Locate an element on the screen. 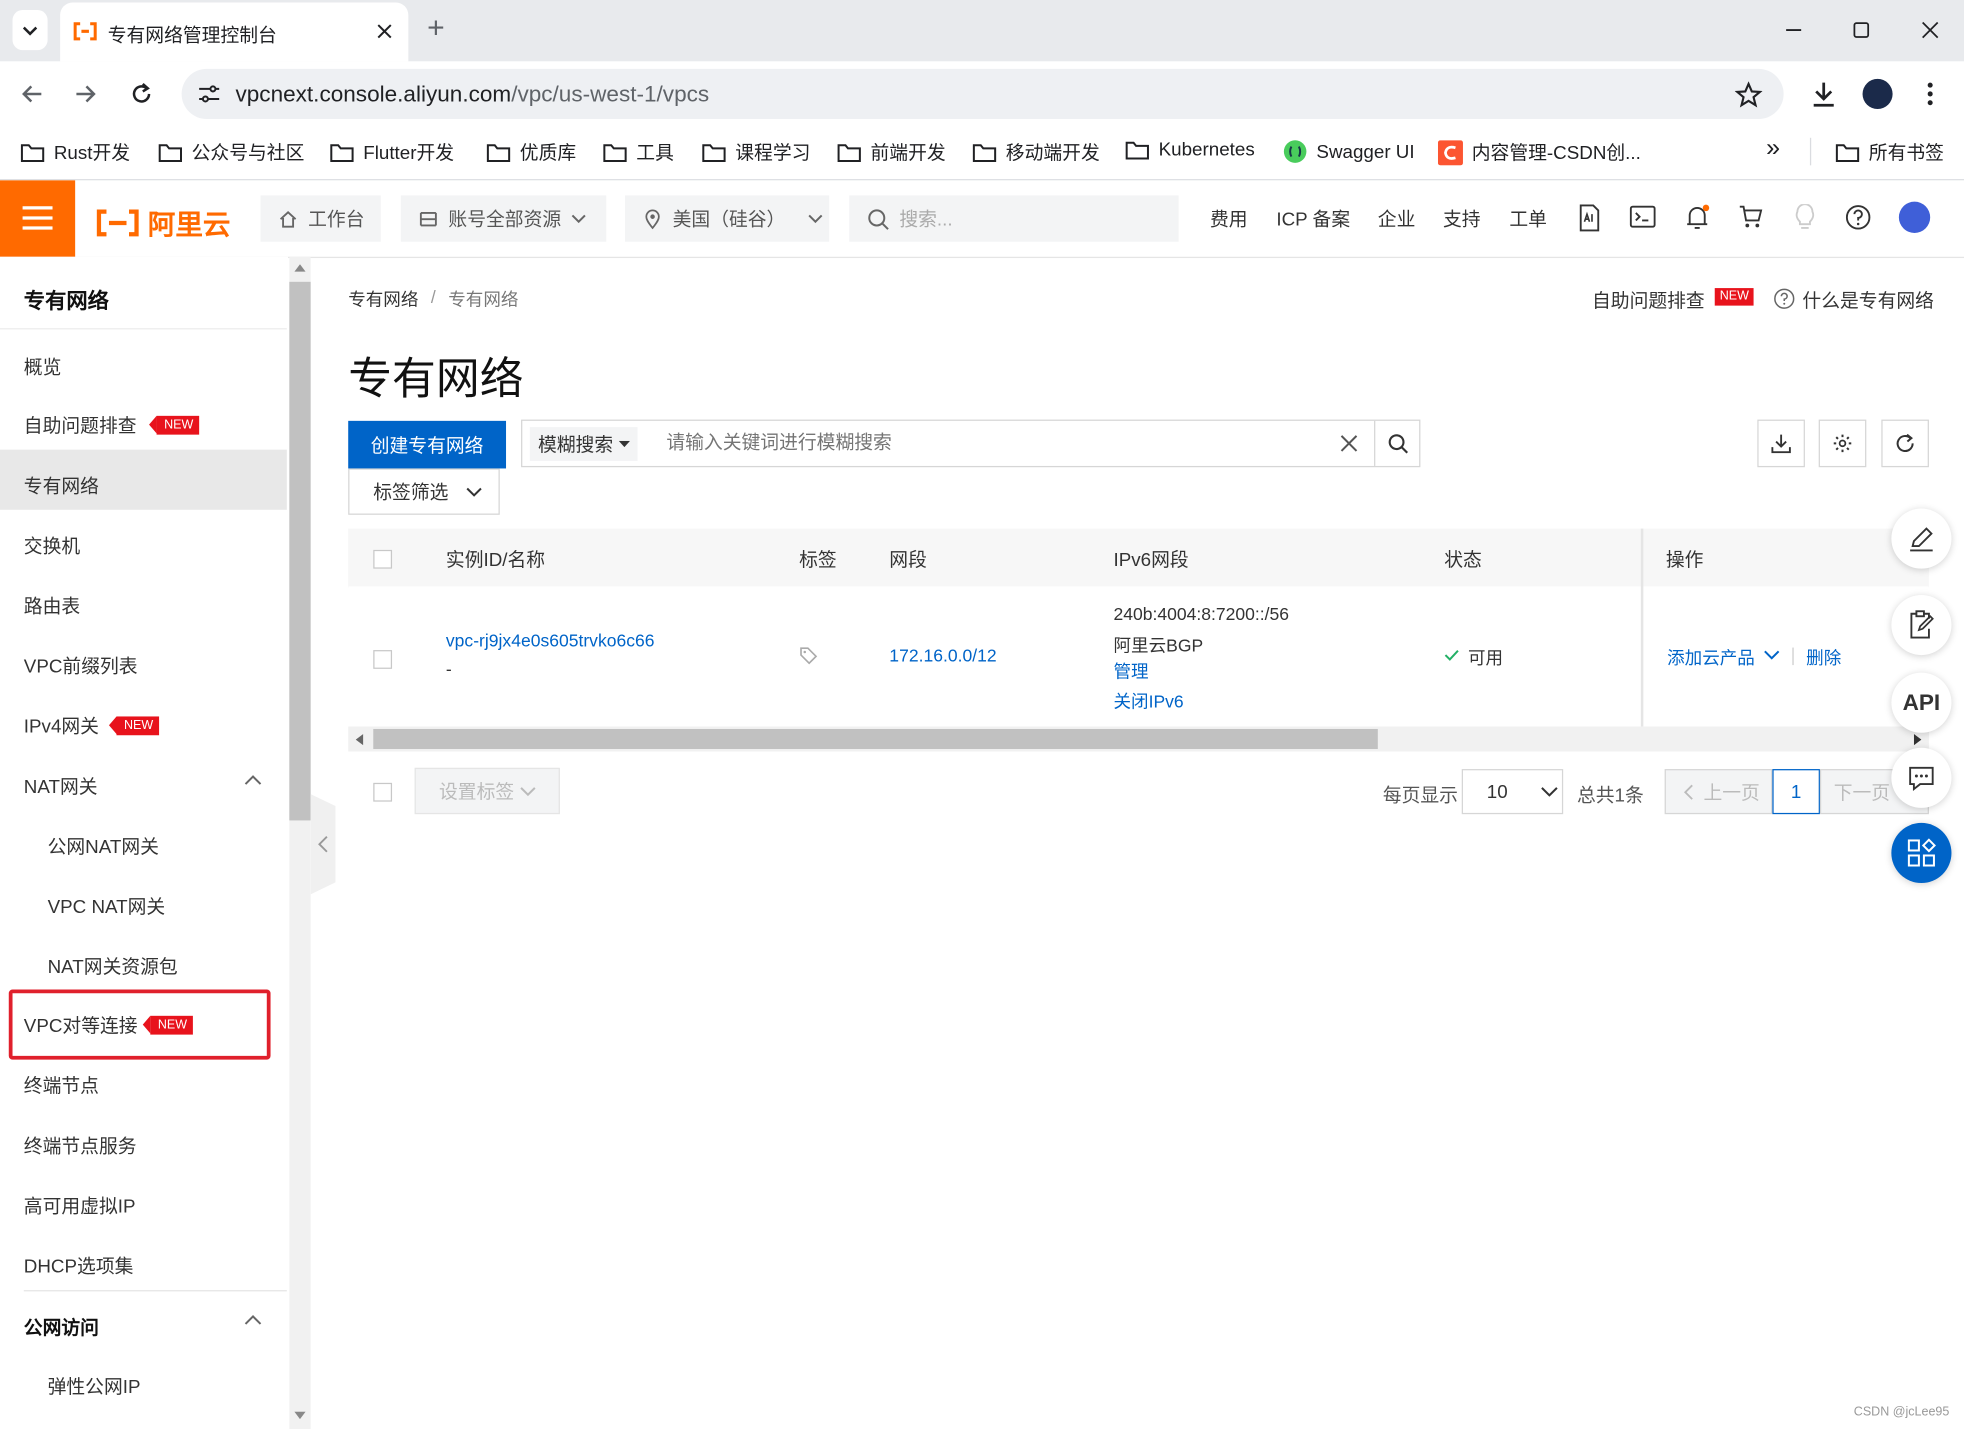 The image size is (1964, 1429). all-bookmarks-folder: 所有书签 is located at coordinates (1889, 152).